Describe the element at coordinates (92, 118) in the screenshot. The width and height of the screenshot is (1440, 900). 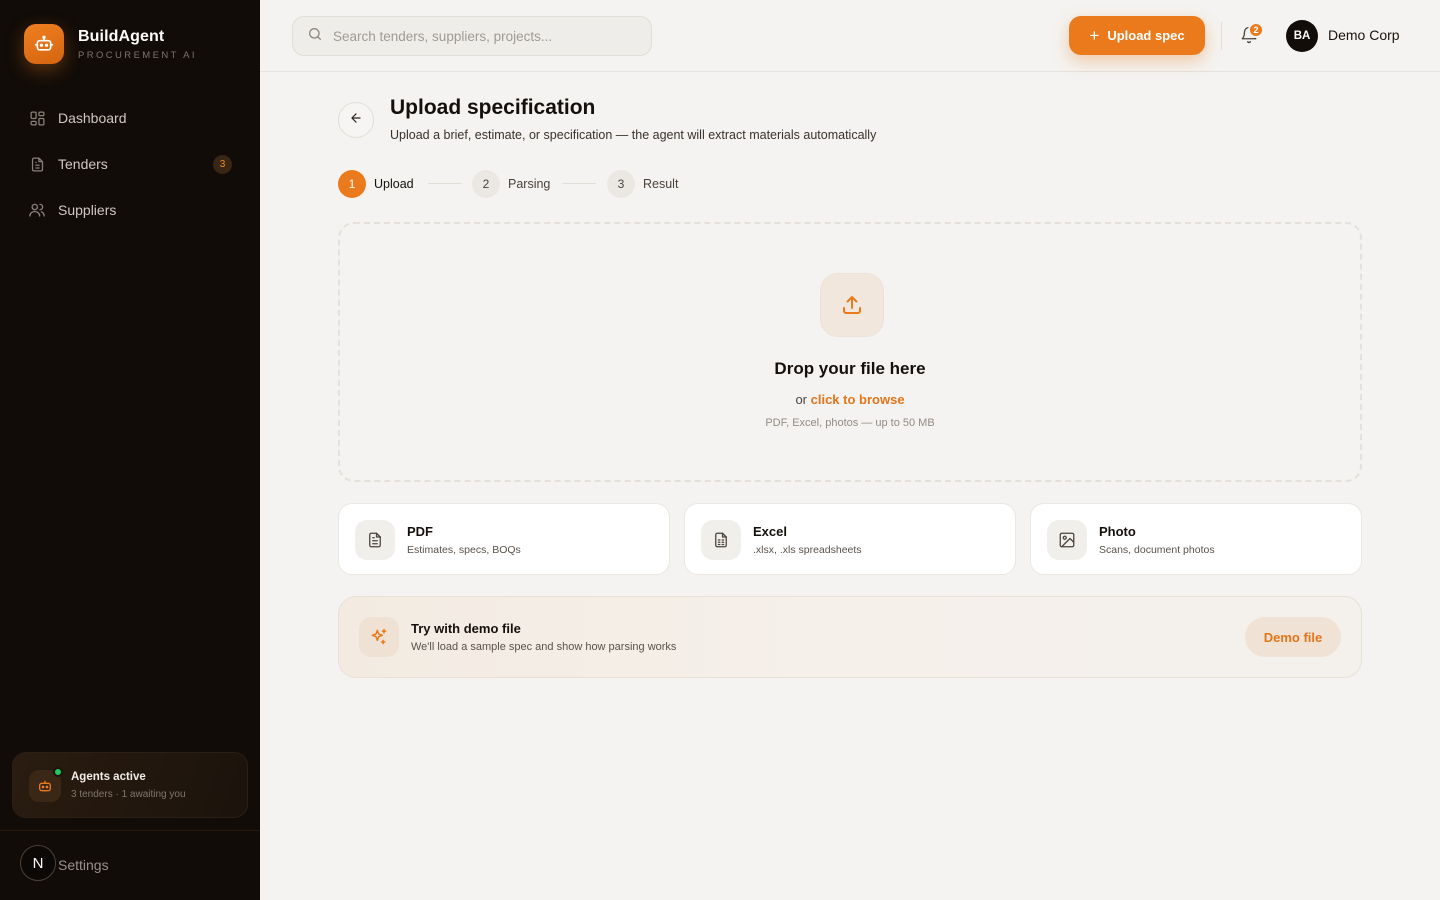
I see `sidebar-item-label: Dashboard` at that location.